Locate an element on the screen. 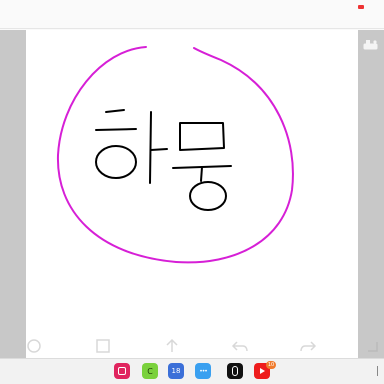 The width and height of the screenshot is (384, 384). resize-corner-icon is located at coordinates (372, 346).